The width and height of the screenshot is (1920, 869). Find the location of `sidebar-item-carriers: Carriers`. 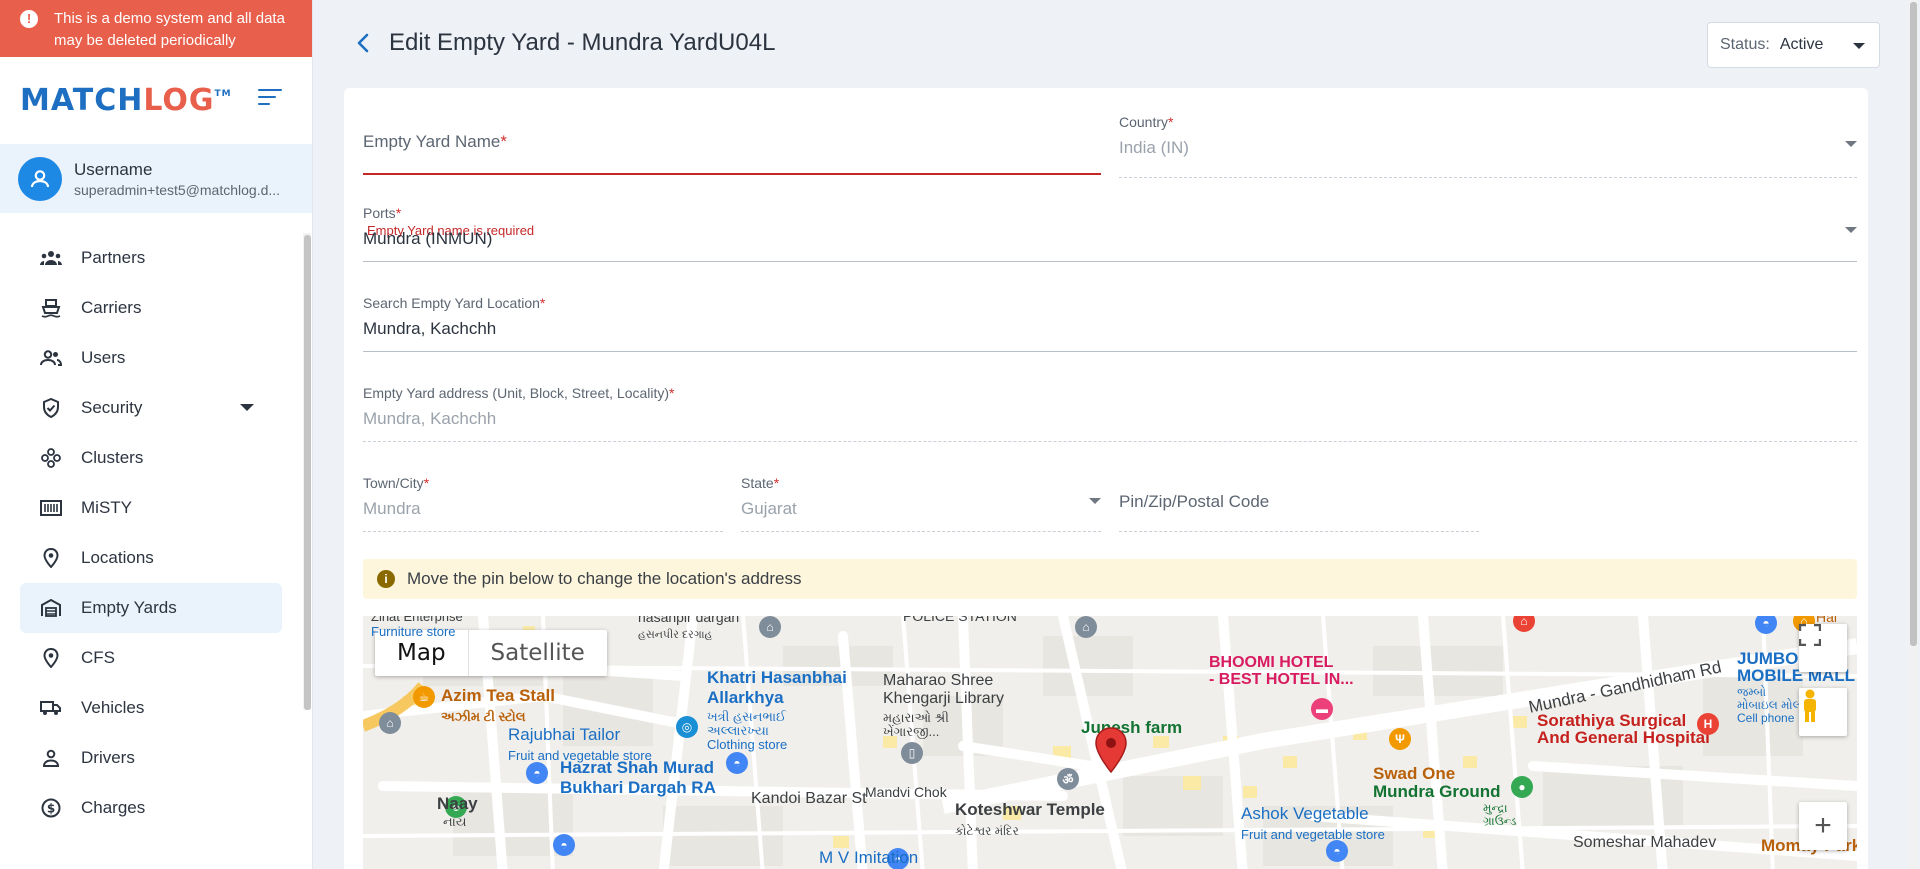

sidebar-item-carriers: Carriers is located at coordinates (151, 308).